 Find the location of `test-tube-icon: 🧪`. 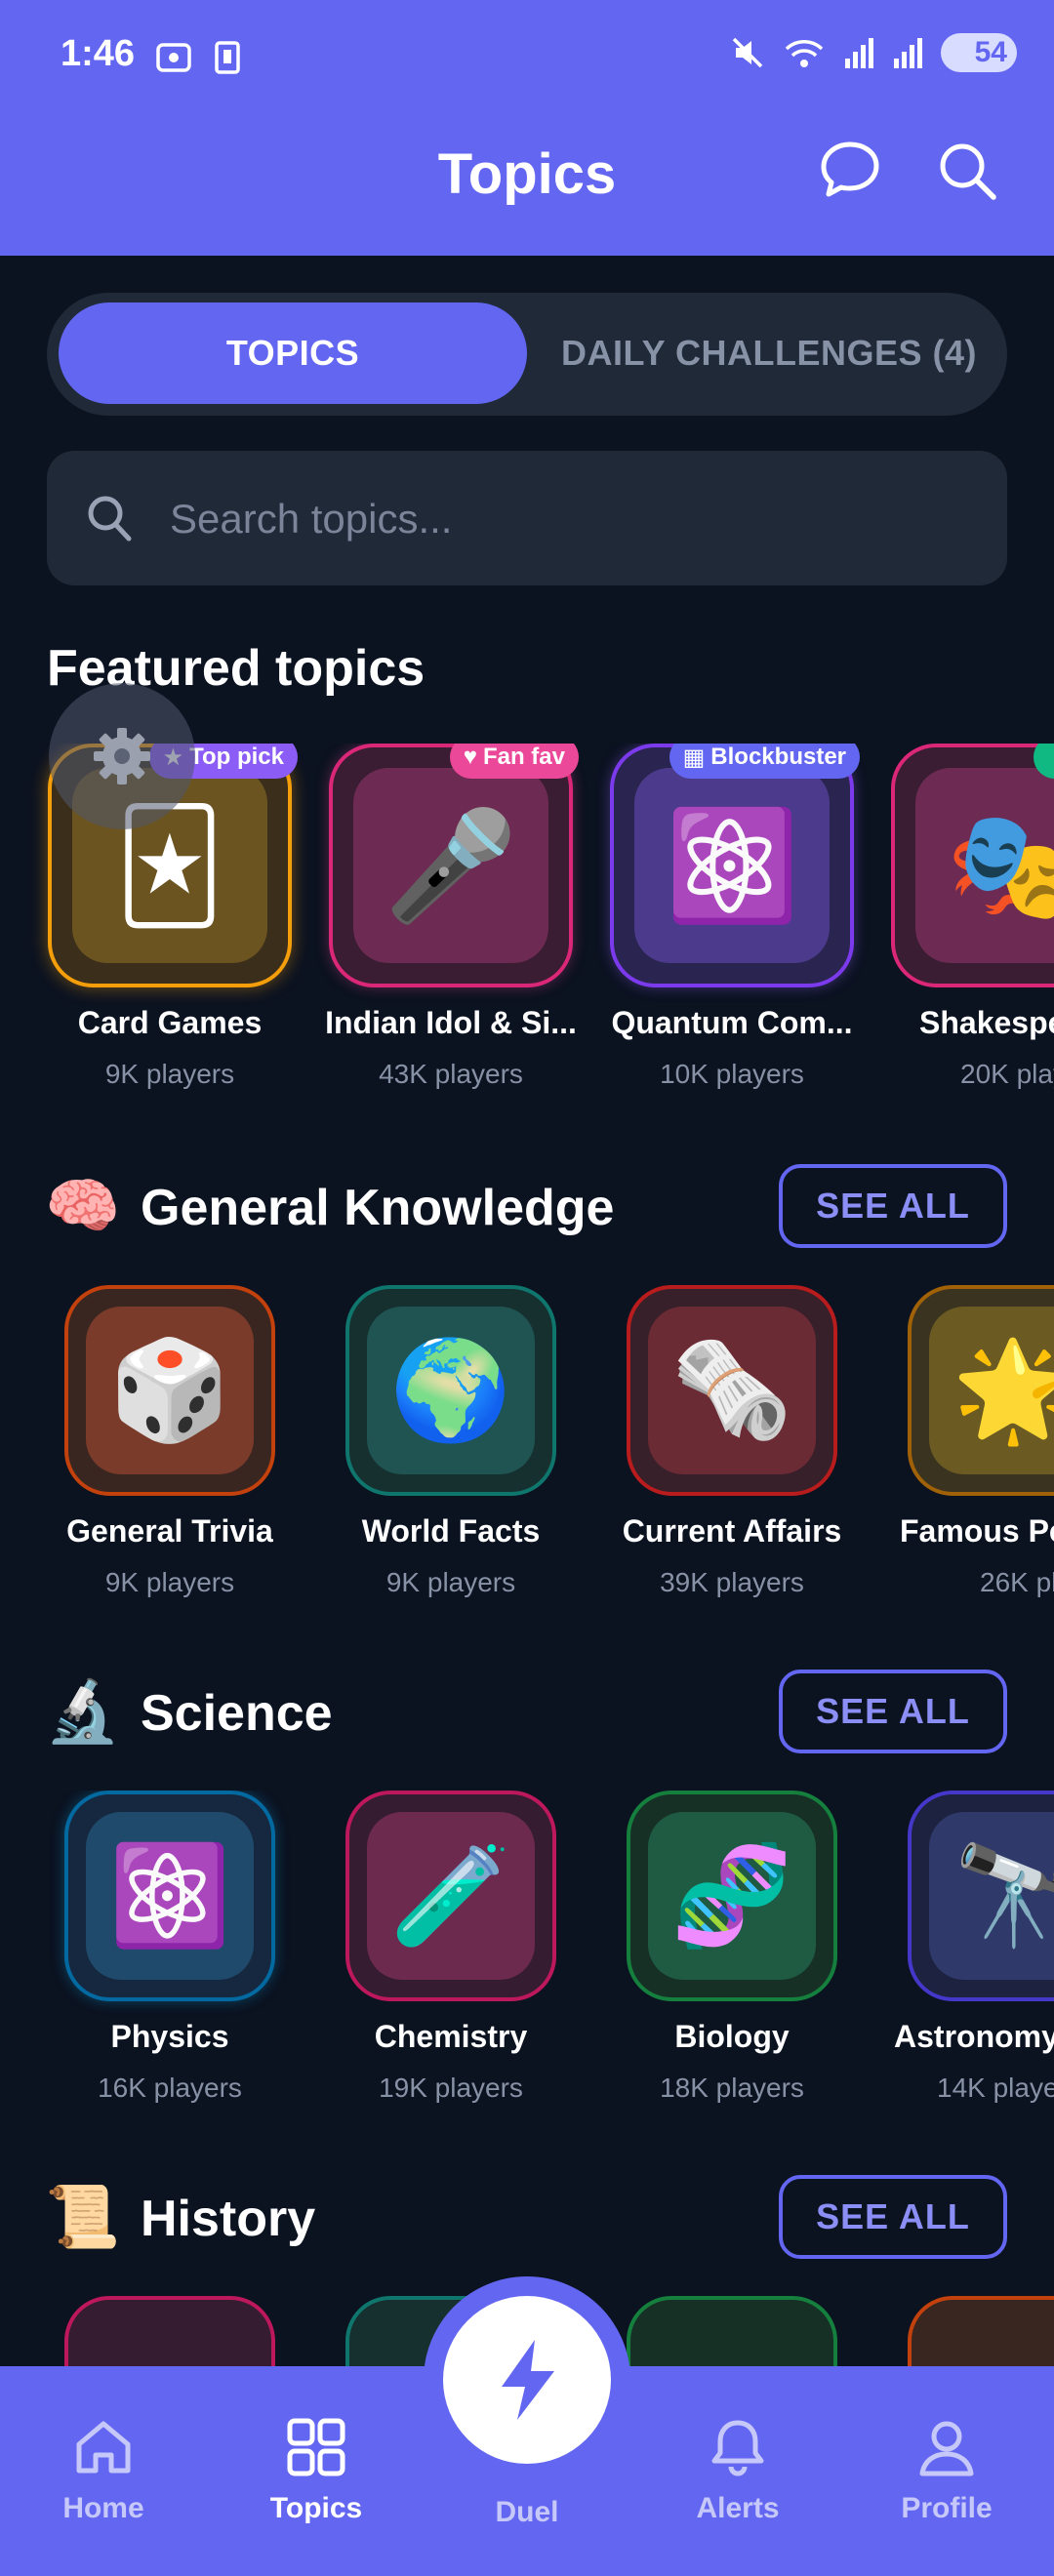

test-tube-icon: 🧪 is located at coordinates (451, 1895).